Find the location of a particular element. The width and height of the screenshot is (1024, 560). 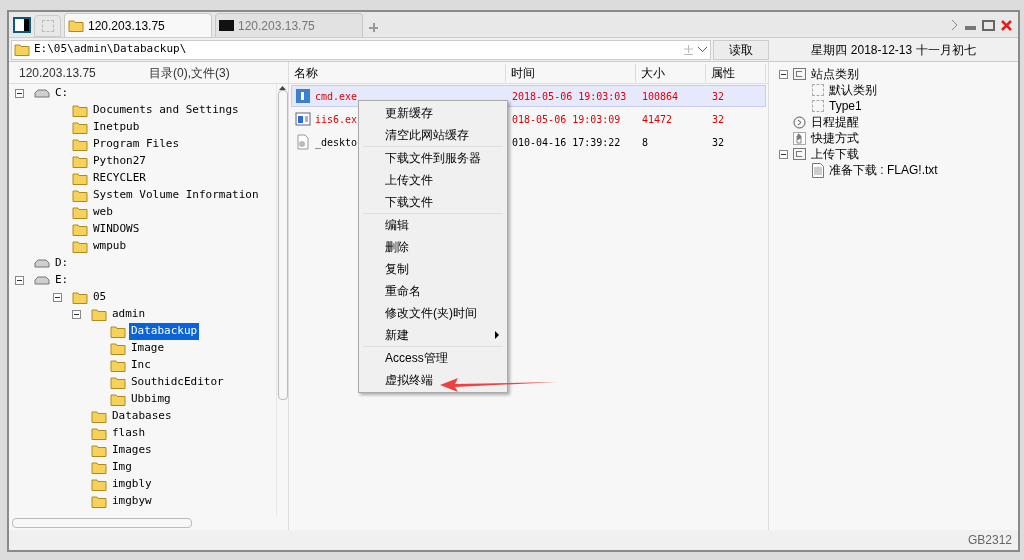

terminal-icon is located at coordinates (226, 25).